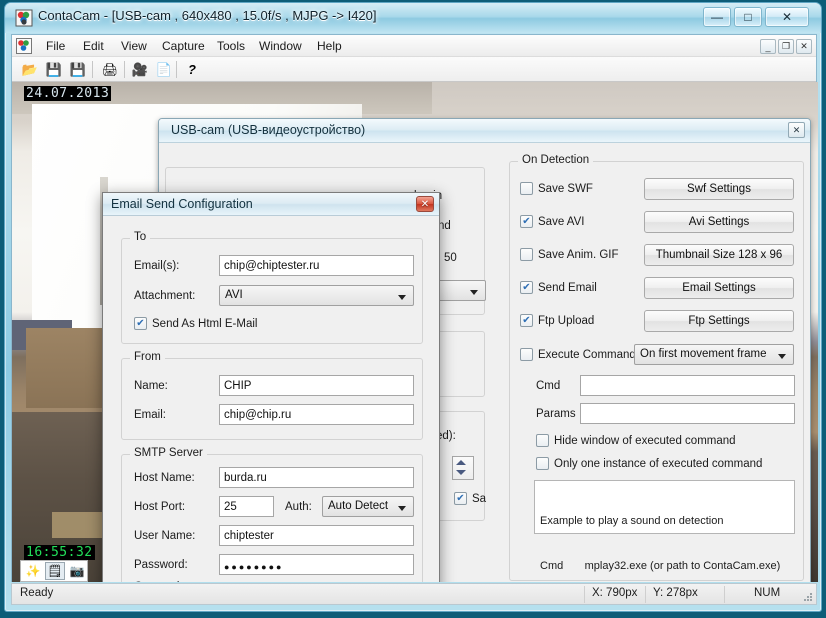  What do you see at coordinates (748, 17) in the screenshot?
I see `window-maximize-button: □` at bounding box center [748, 17].